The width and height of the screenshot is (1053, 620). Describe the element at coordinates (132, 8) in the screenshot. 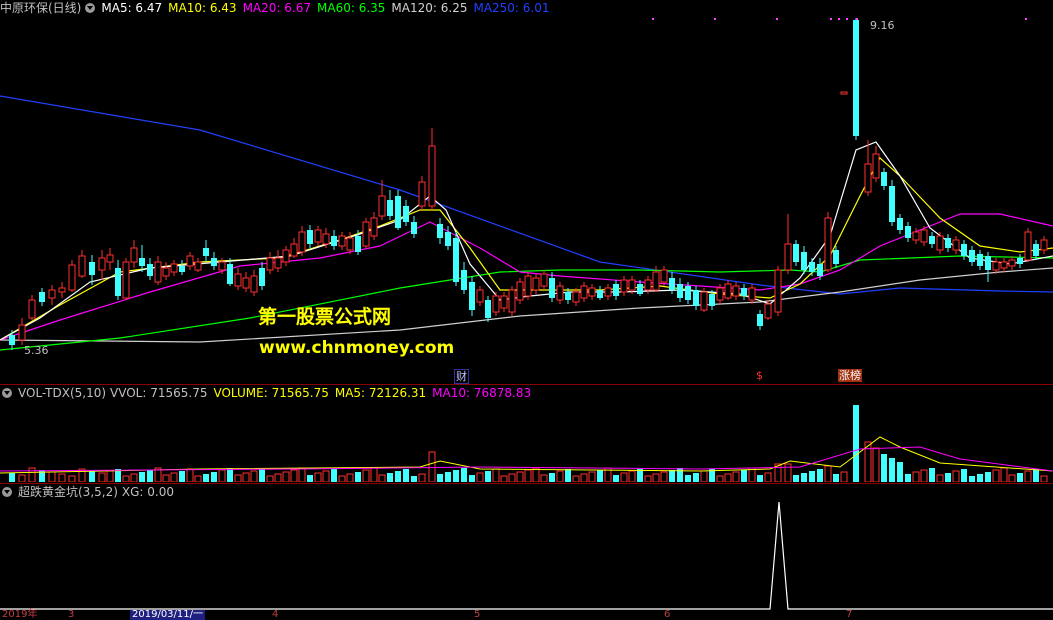

I see `ma5-label: MA5: 6.47` at that location.